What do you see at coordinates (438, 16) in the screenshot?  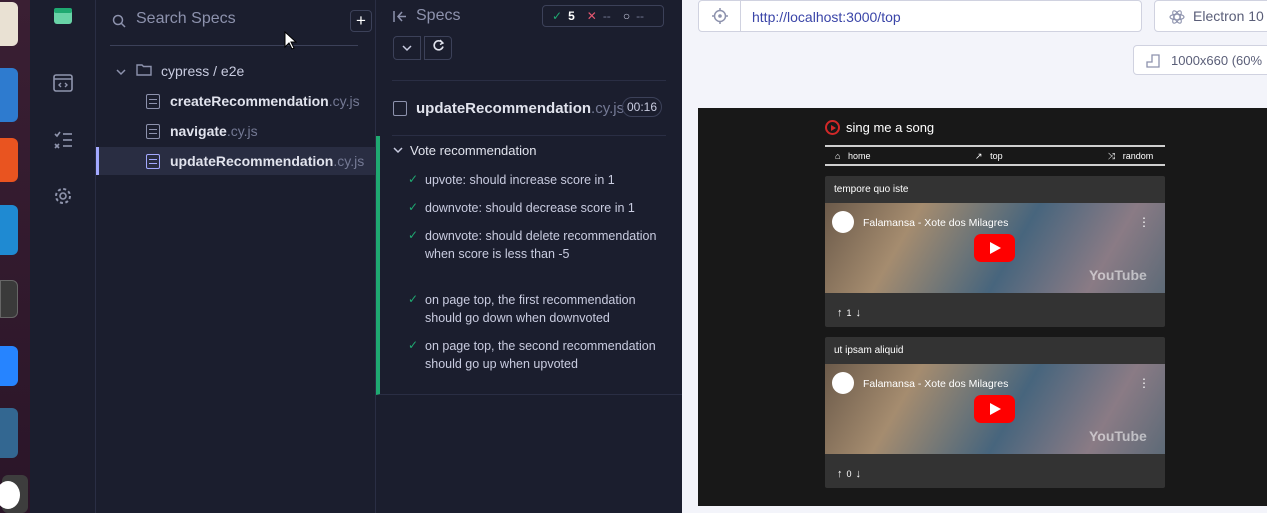 I see `reporter-title: Specs` at bounding box center [438, 16].